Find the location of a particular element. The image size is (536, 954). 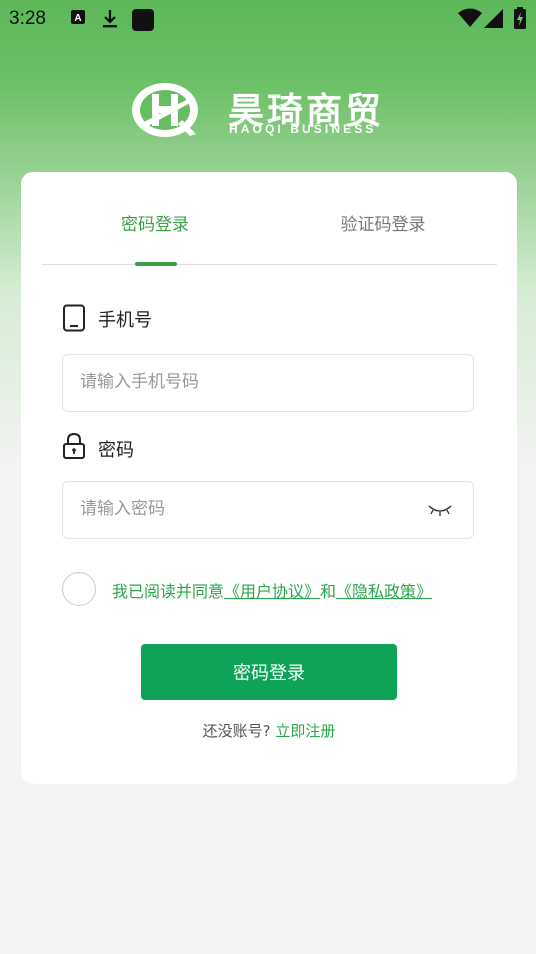

battery-icon is located at coordinates (520, 20).